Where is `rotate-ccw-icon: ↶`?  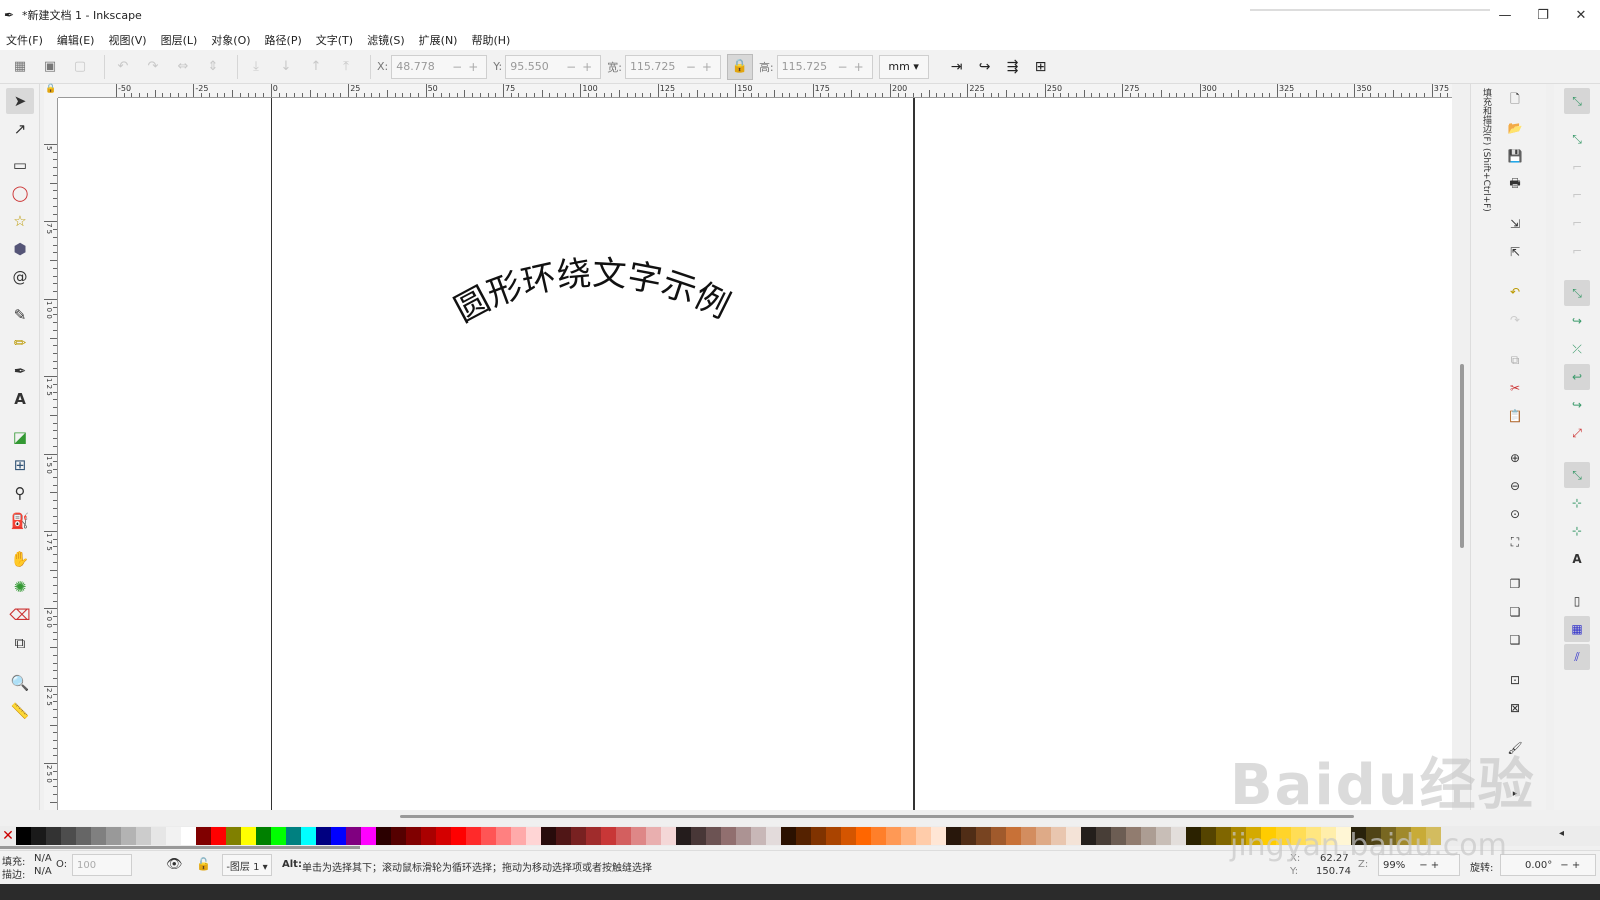 rotate-ccw-icon: ↶ is located at coordinates (123, 67).